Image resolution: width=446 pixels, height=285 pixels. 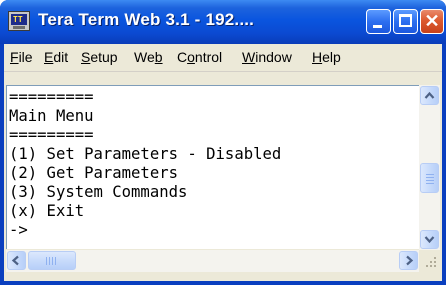 I want to click on maximize-icon, so click(x=405, y=20).